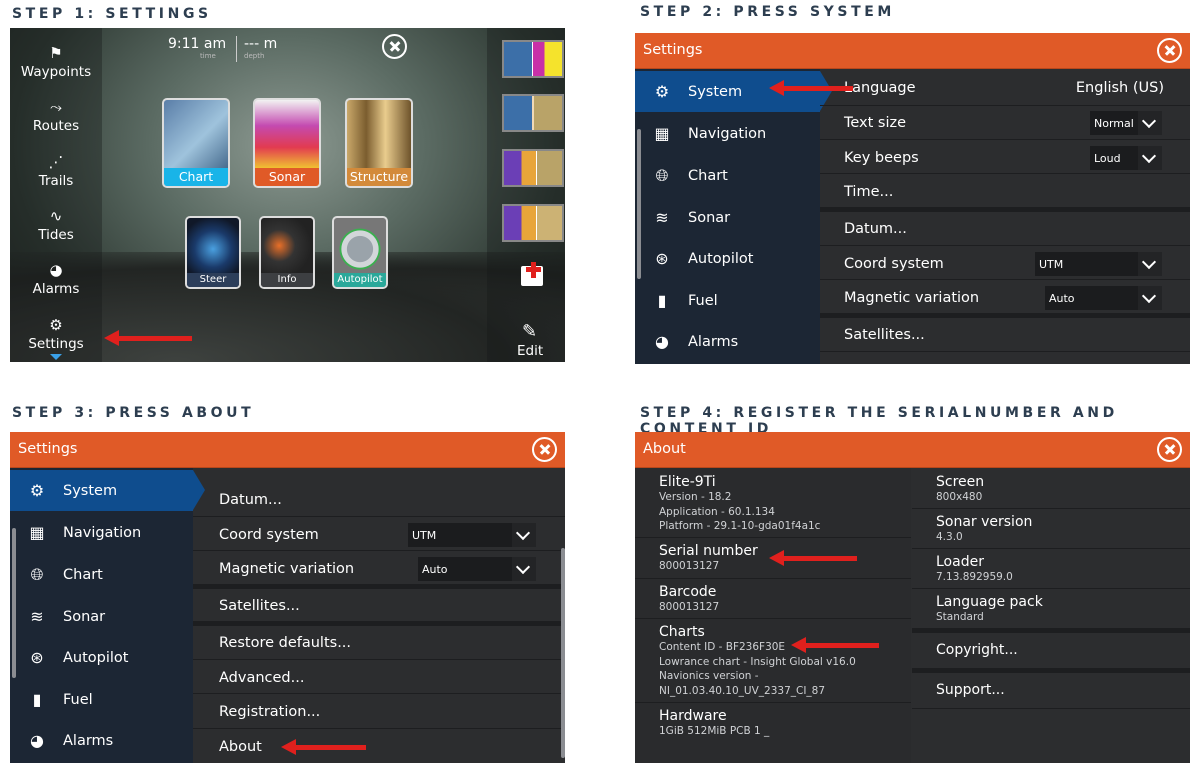 The width and height of the screenshot is (1200, 777). What do you see at coordinates (56, 270) in the screenshot?
I see `alarm-icon: ◕` at bounding box center [56, 270].